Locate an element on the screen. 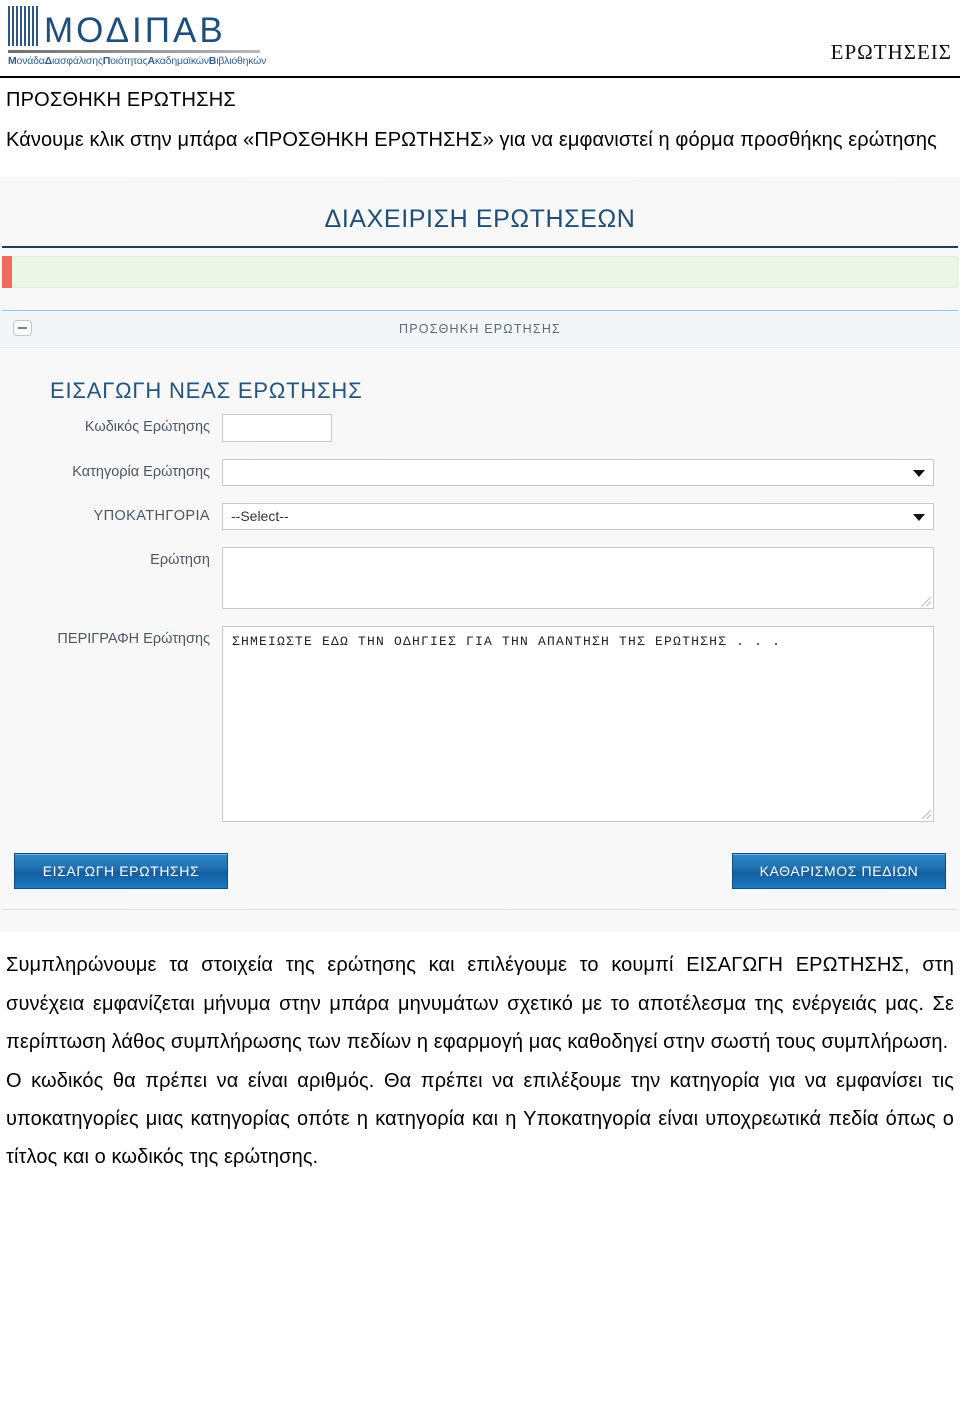 This screenshot has width=960, height=1416. label-question-code: Κωδικός Ερώτησης is located at coordinates (147, 427).